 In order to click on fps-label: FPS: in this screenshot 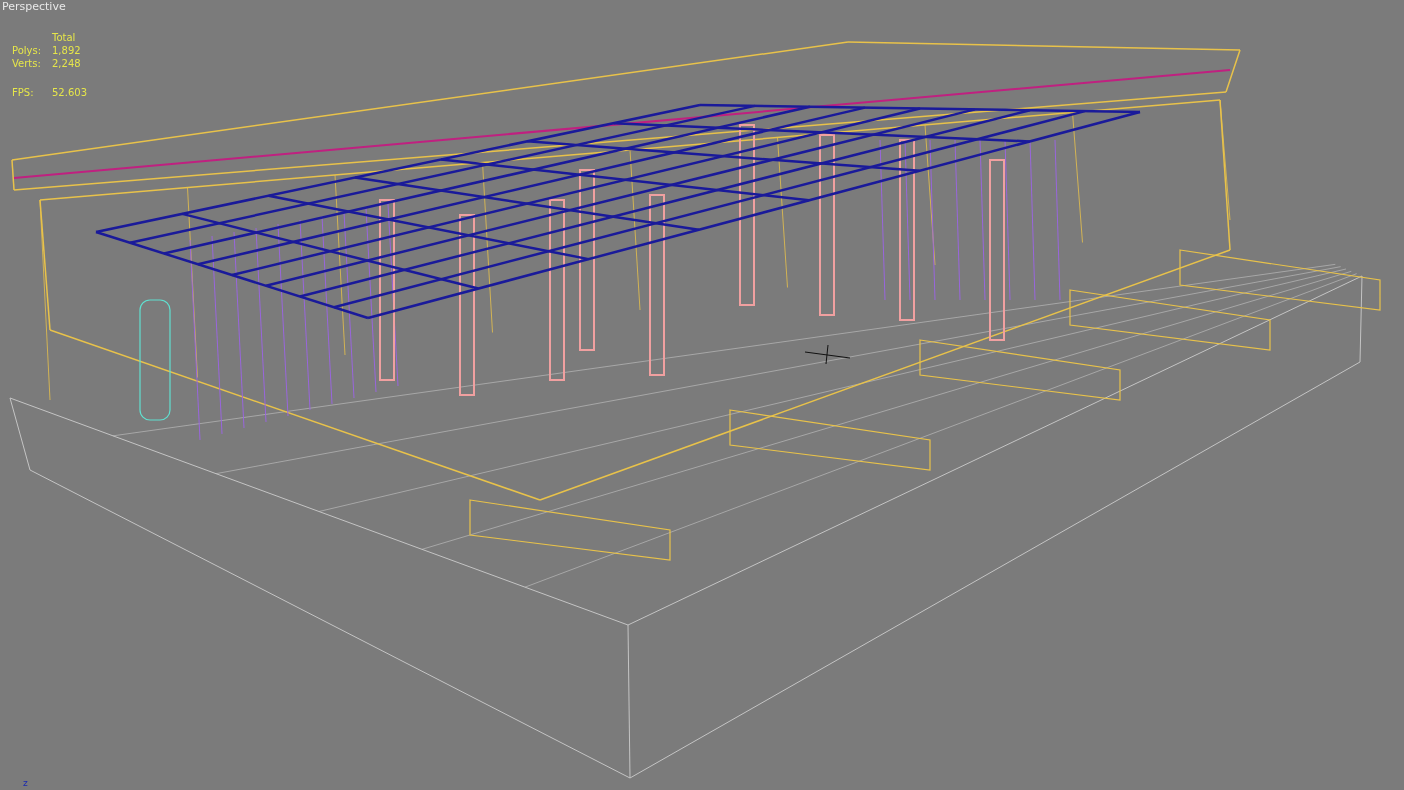, I will do `click(23, 92)`.